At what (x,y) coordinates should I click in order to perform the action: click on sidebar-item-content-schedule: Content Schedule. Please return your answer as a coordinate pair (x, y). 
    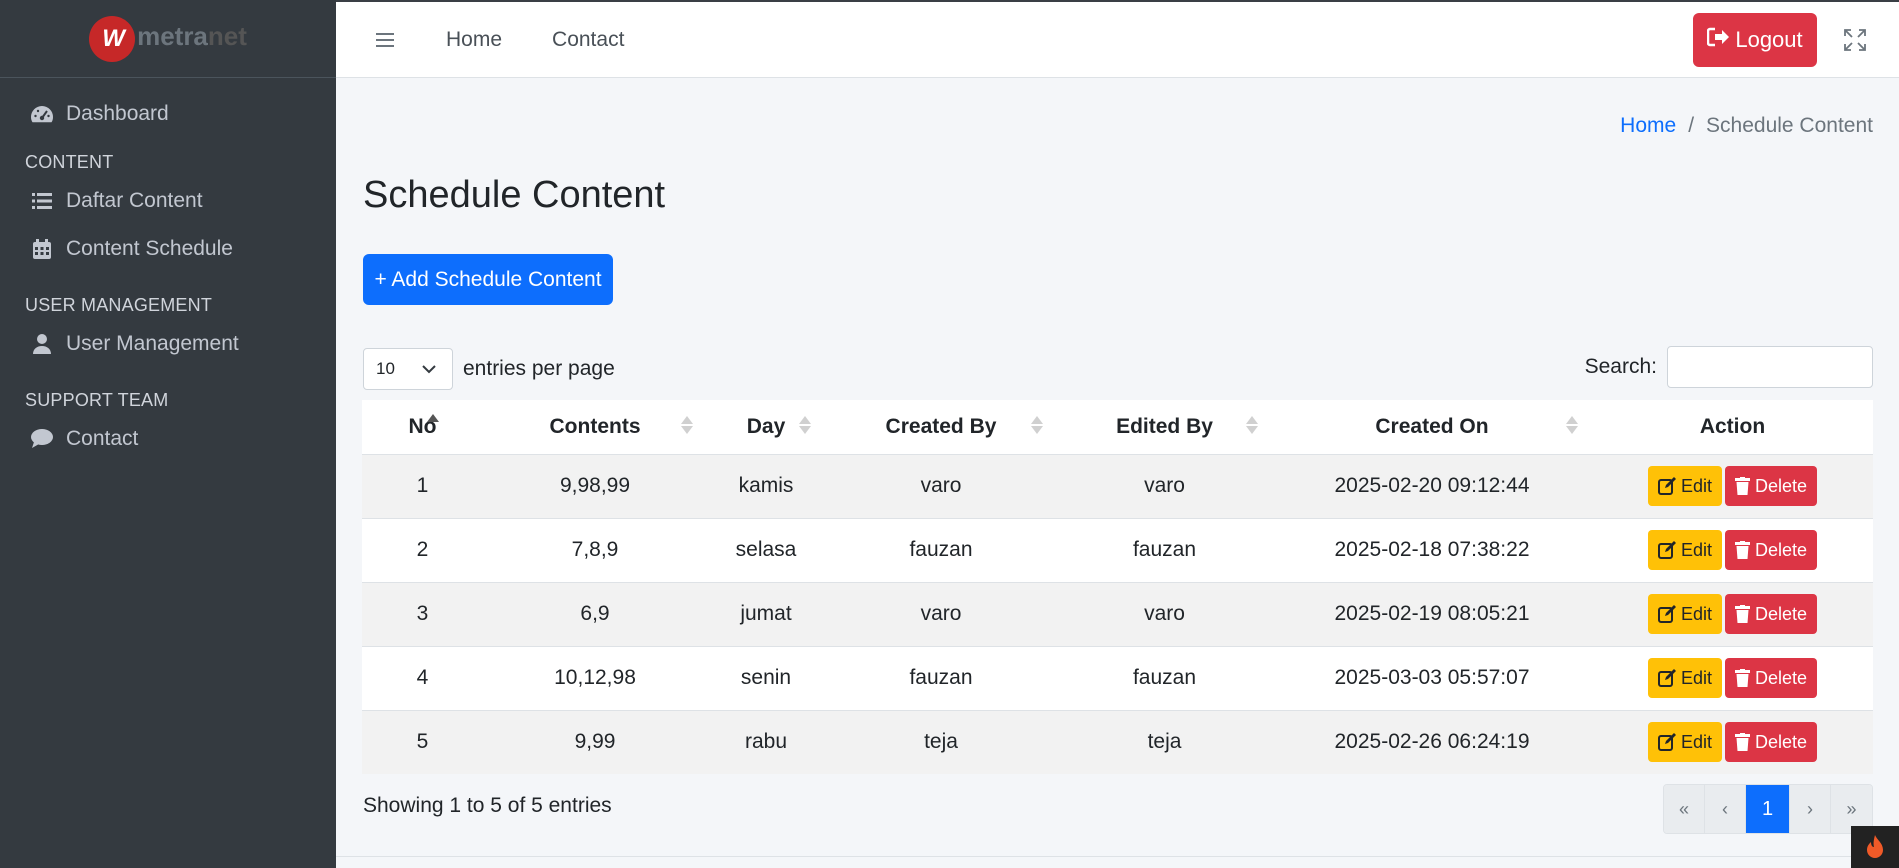
    Looking at the image, I should click on (168, 249).